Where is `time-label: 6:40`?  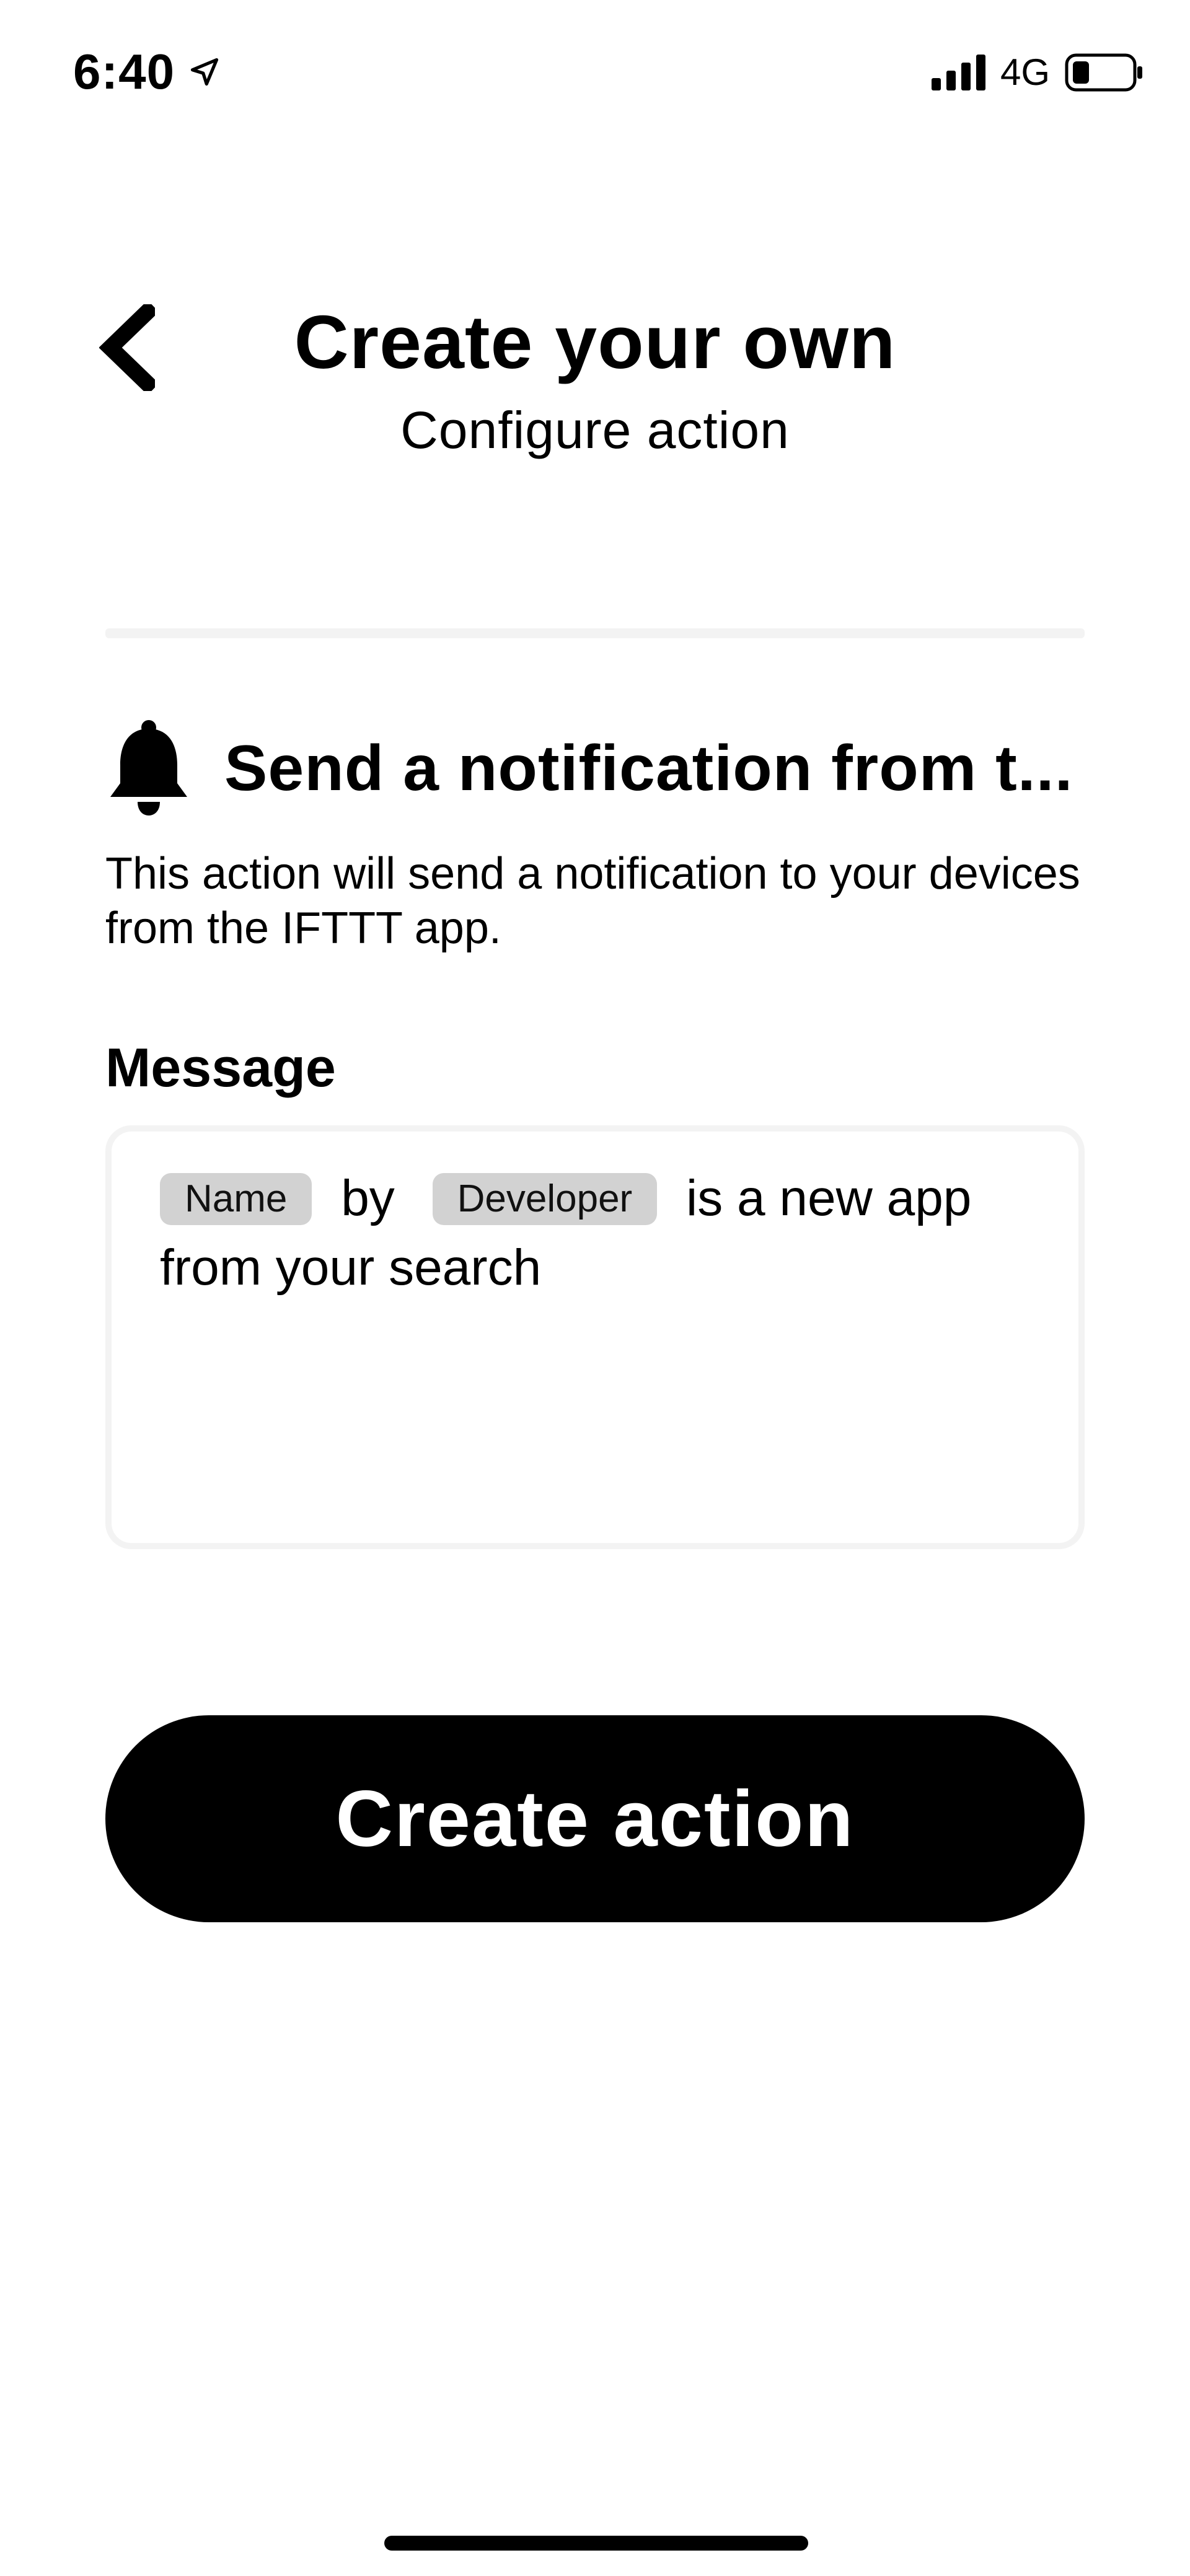 time-label: 6:40 is located at coordinates (124, 71).